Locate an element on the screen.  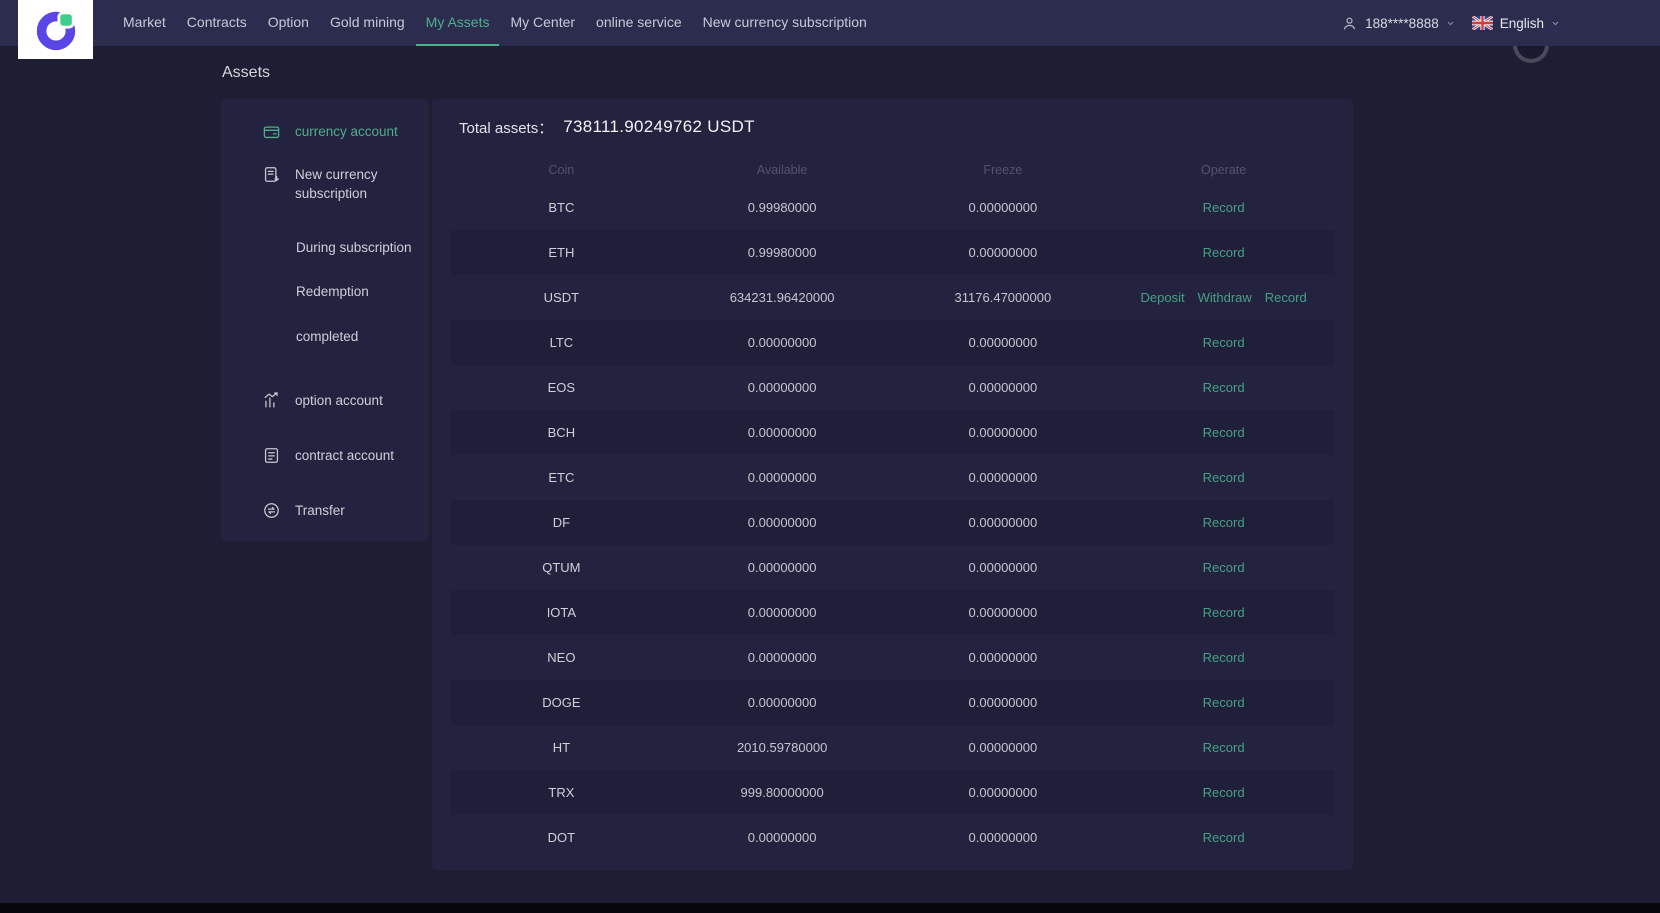
withdraw-link: Withdraw is located at coordinates (1225, 297).